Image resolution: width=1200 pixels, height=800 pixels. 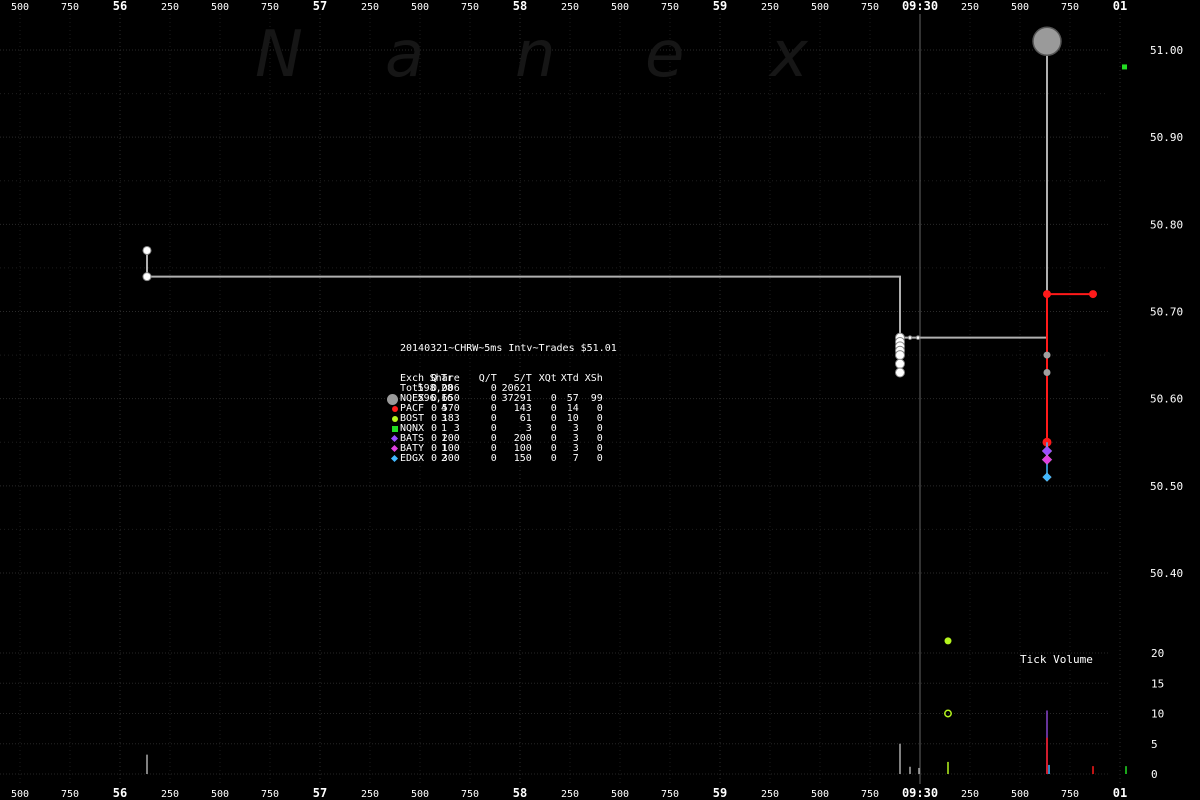 What do you see at coordinates (1047, 41) in the screenshot?
I see `nqex-large-trade-point` at bounding box center [1047, 41].